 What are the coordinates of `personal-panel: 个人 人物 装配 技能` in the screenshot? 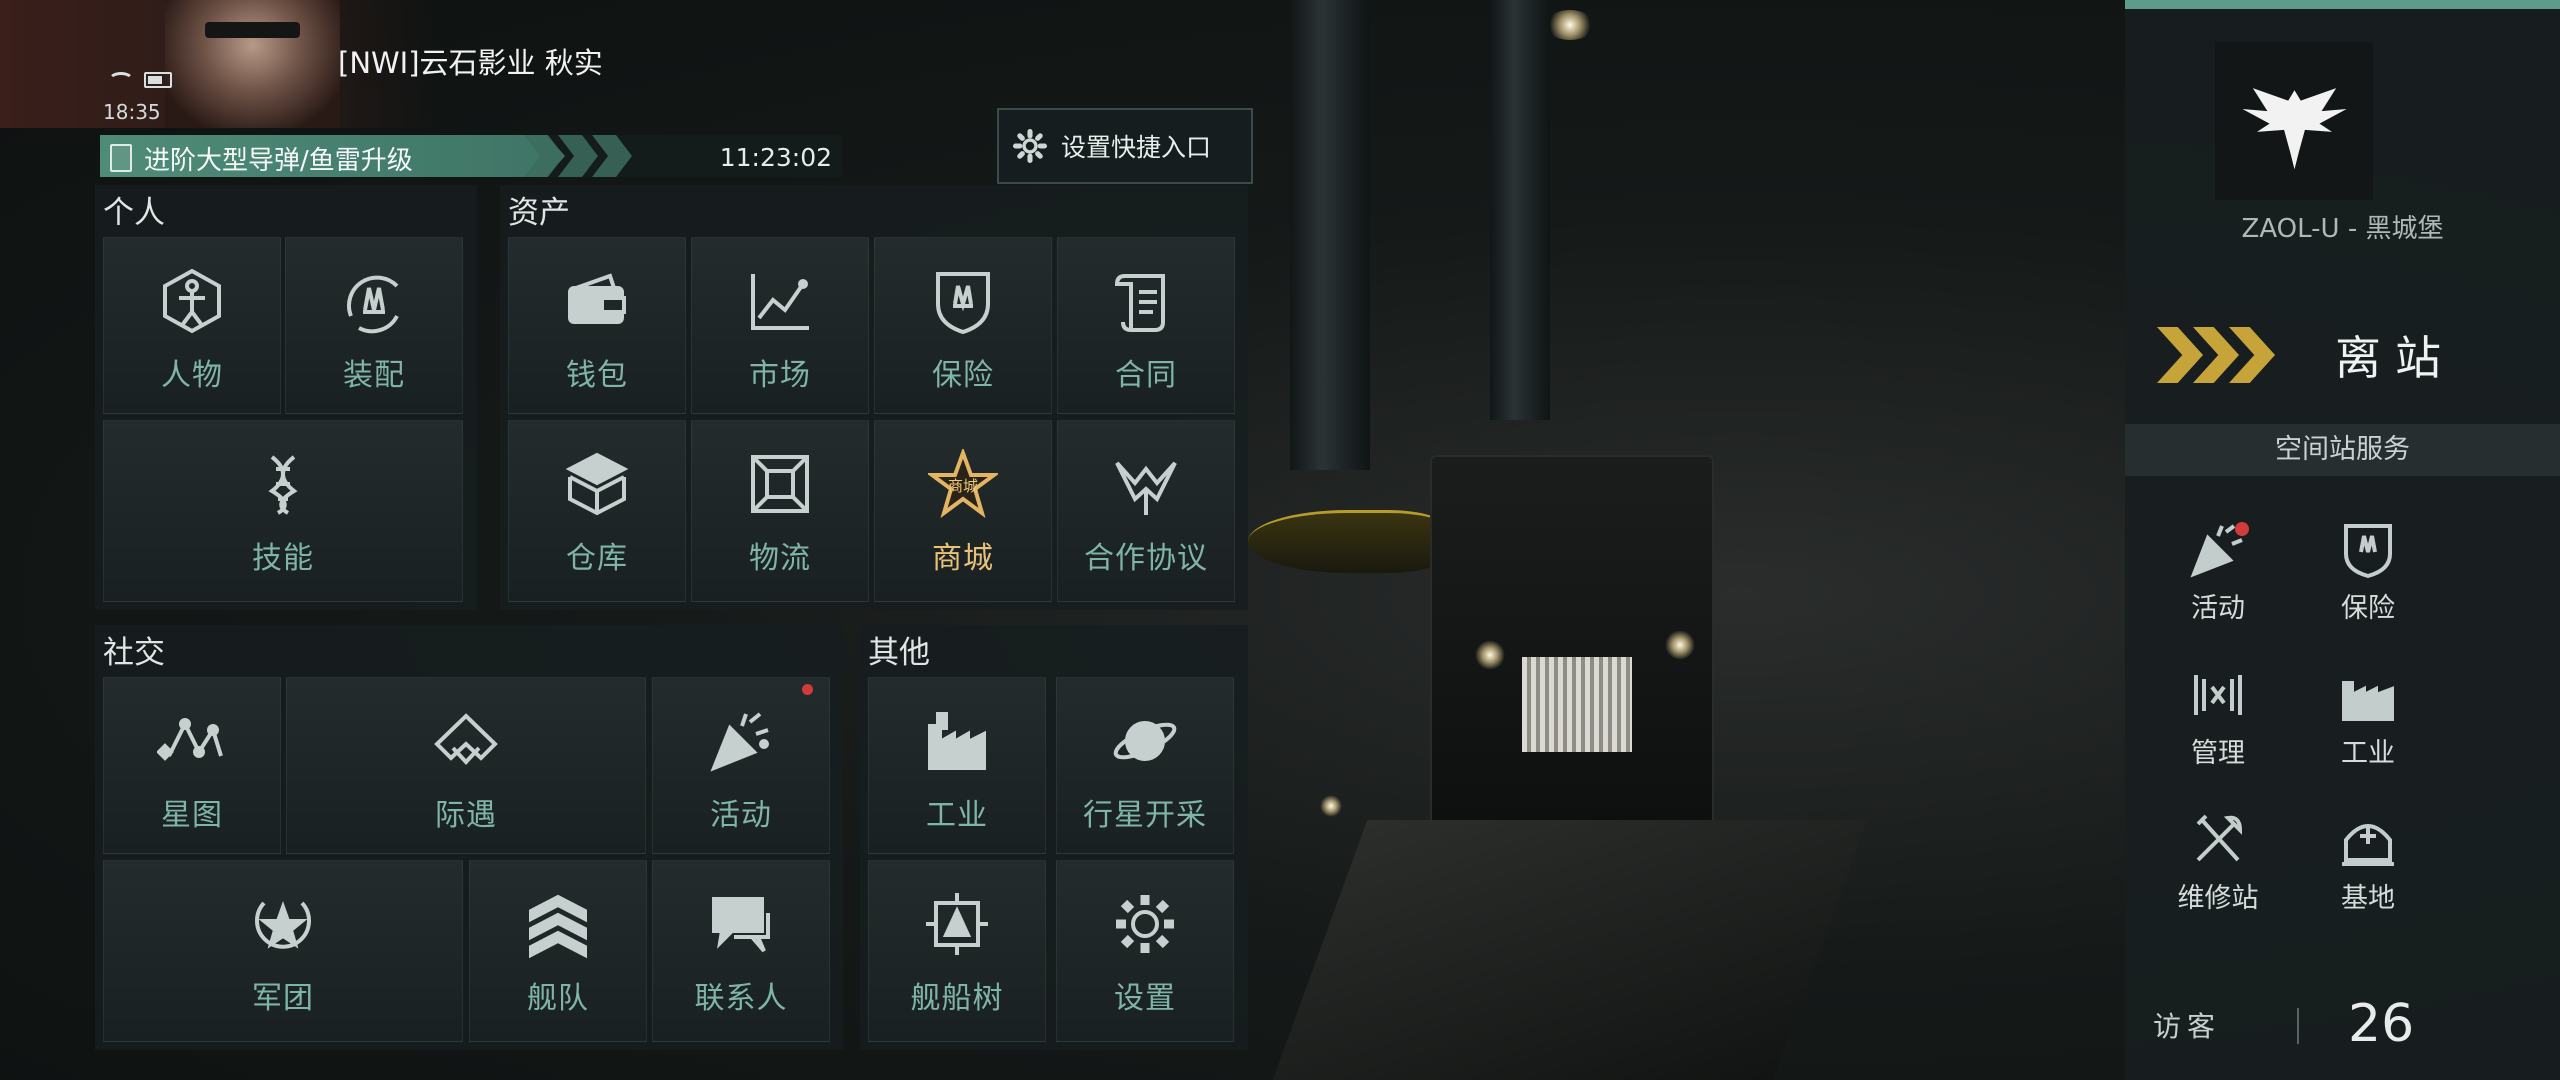 It's located at (286, 397).